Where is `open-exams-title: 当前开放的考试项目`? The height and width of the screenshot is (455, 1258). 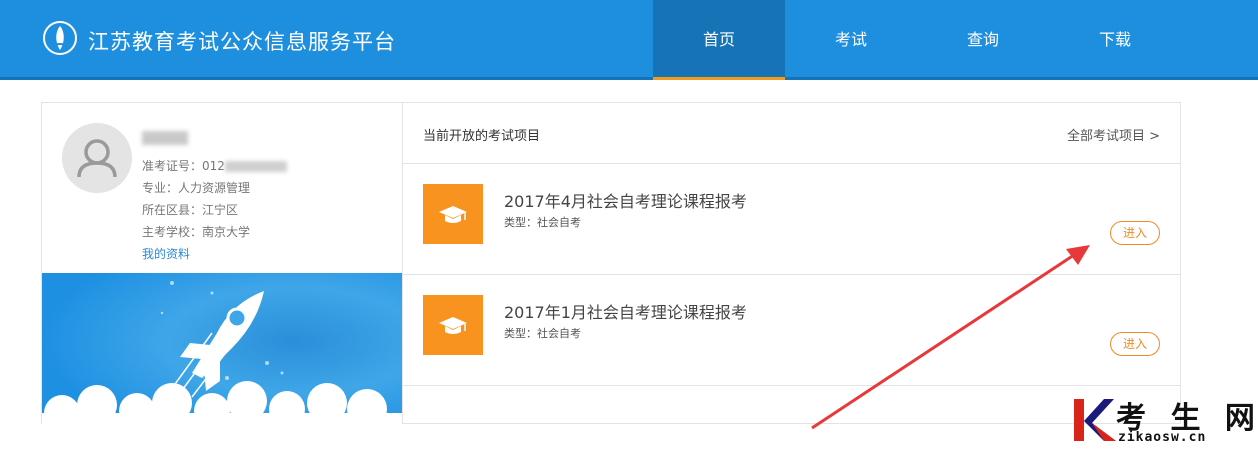 open-exams-title: 当前开放的考试项目 is located at coordinates (482, 136).